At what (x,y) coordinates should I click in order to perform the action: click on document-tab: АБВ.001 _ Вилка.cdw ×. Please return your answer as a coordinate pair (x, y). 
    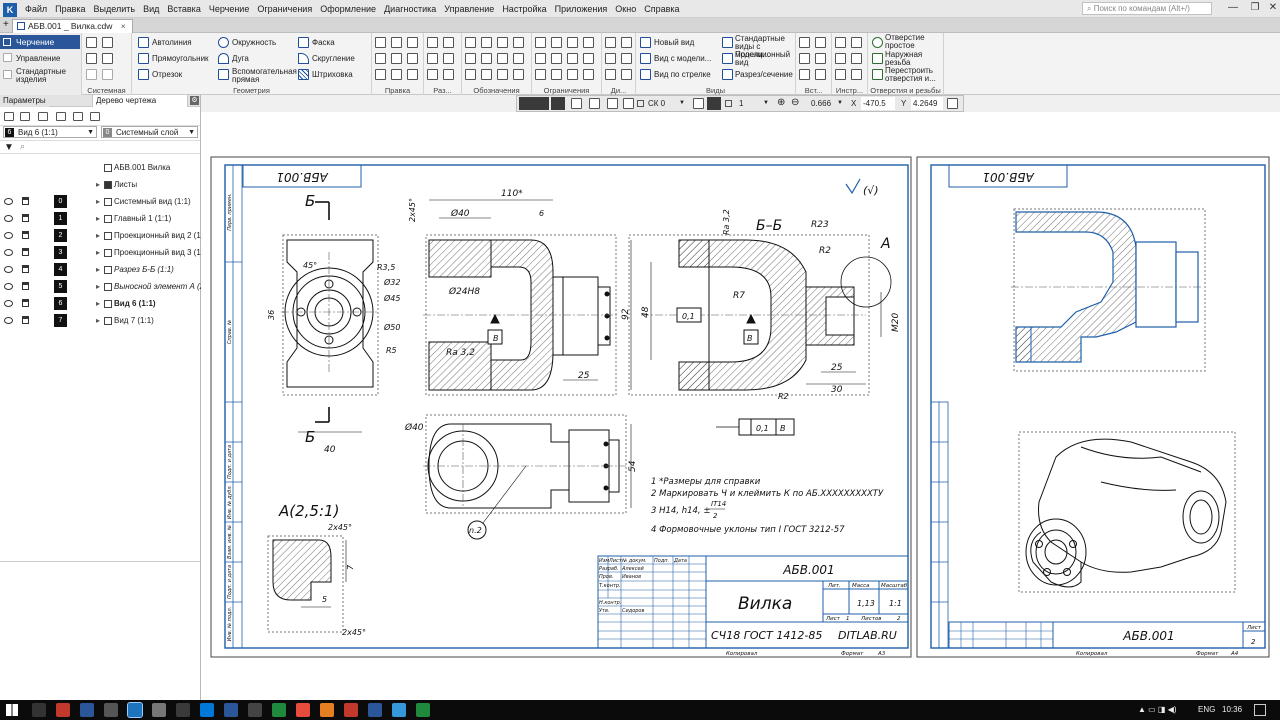
    Looking at the image, I should click on (72, 26).